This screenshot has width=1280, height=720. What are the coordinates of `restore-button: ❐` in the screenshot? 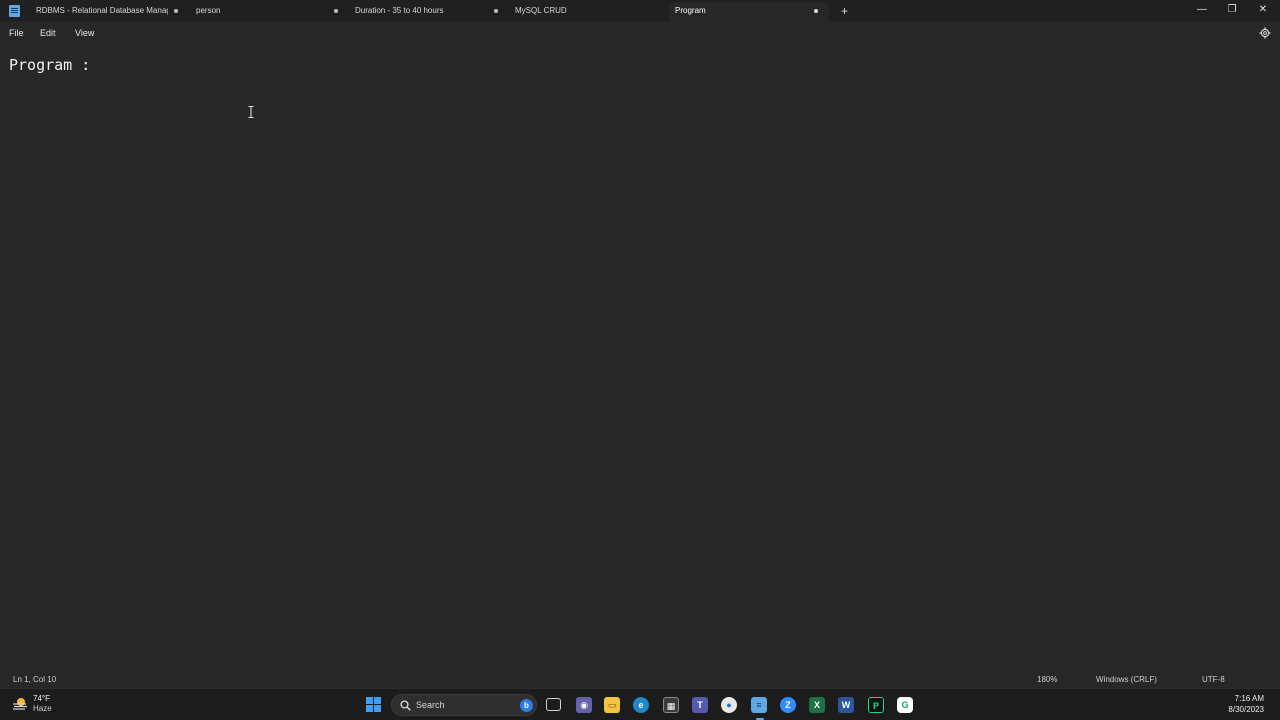 It's located at (1232, 10).